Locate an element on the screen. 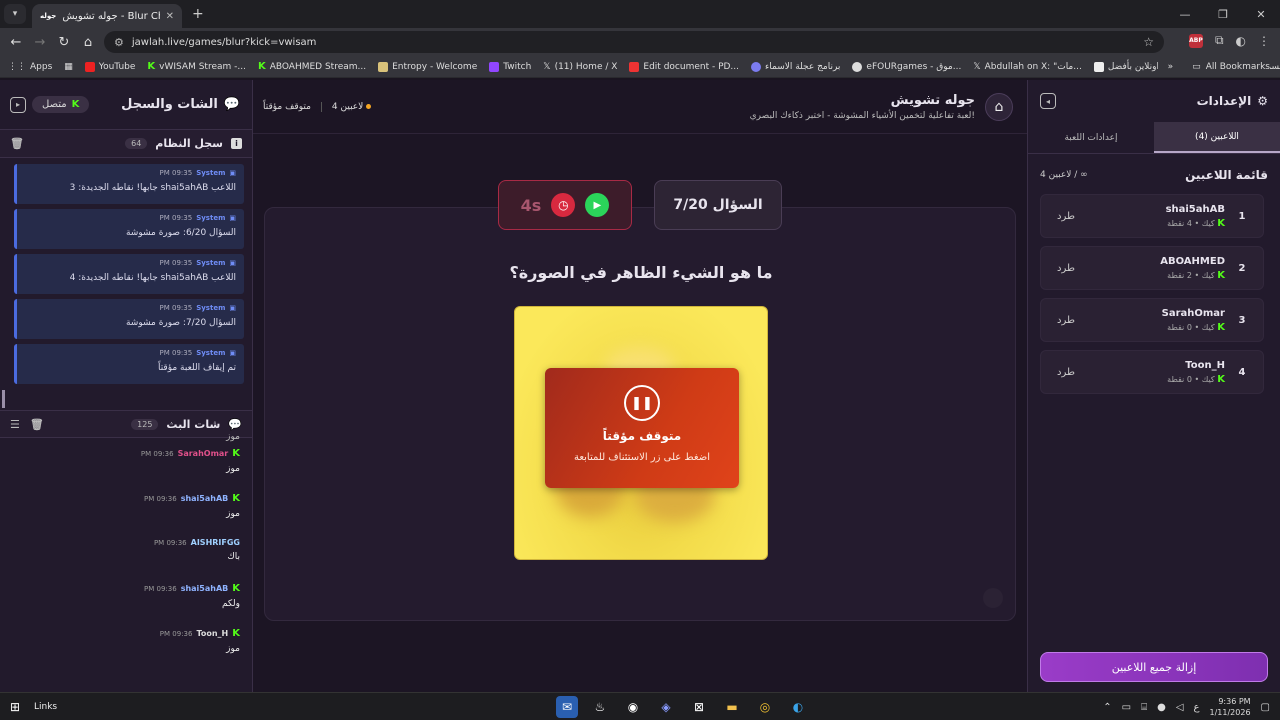  clock: 9:36 PM 1/11/2026 is located at coordinates (1230, 707).